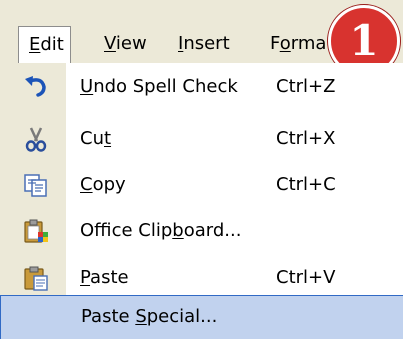 Image resolution: width=403 pixels, height=339 pixels. Describe the element at coordinates (306, 138) in the screenshot. I see `cut-shortcut: Ctrl+X` at that location.